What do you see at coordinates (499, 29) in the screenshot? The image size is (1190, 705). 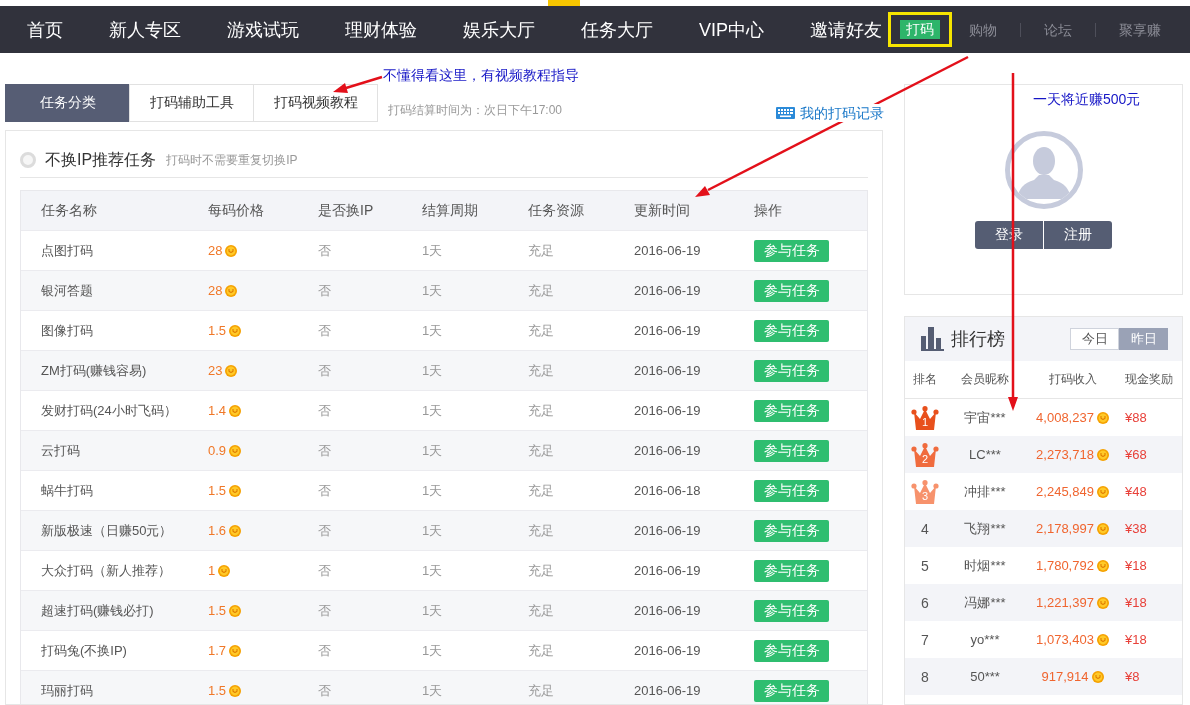 I see `nav-link: 娱乐大厅` at bounding box center [499, 29].